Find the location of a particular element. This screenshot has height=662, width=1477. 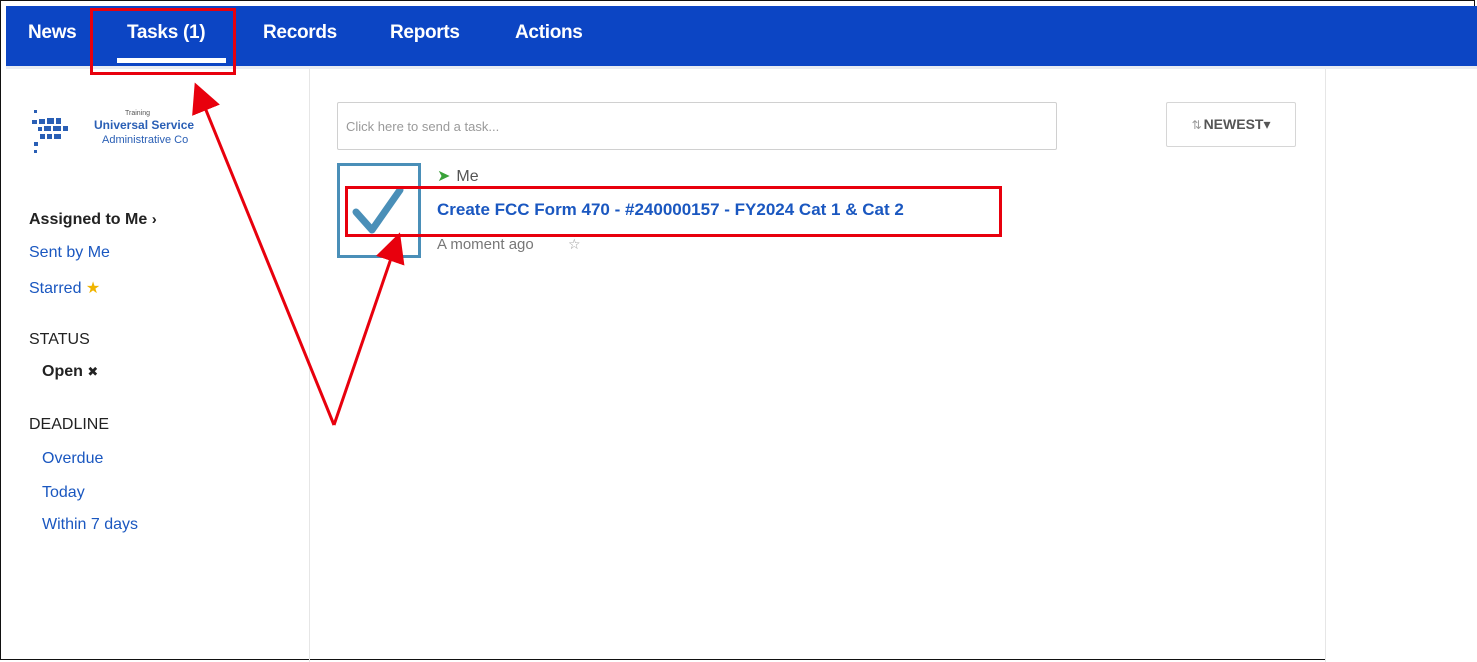

annotation-arrow-to-tasks is located at coordinates (264, 254).